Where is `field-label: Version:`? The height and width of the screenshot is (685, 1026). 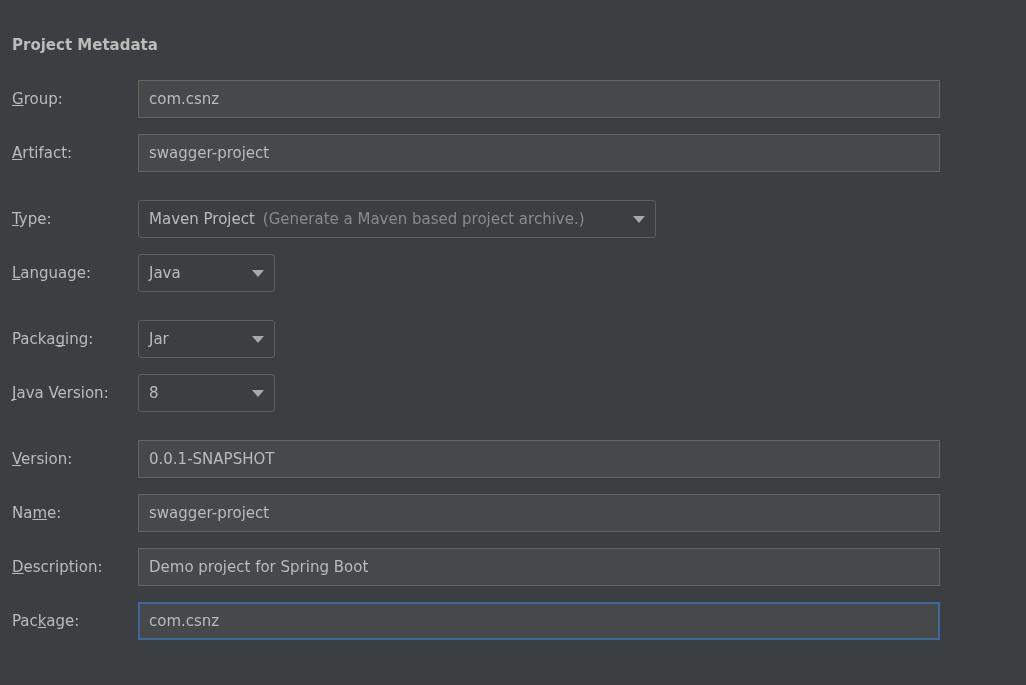 field-label: Version: is located at coordinates (43, 459).